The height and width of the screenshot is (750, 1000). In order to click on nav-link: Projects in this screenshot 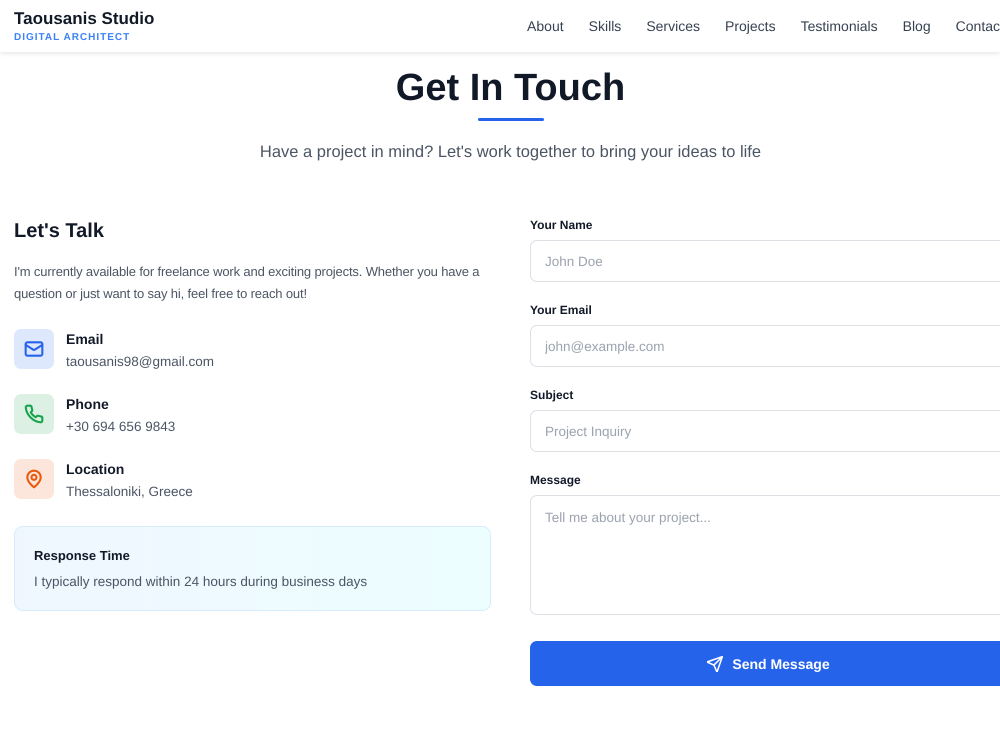, I will do `click(750, 26)`.